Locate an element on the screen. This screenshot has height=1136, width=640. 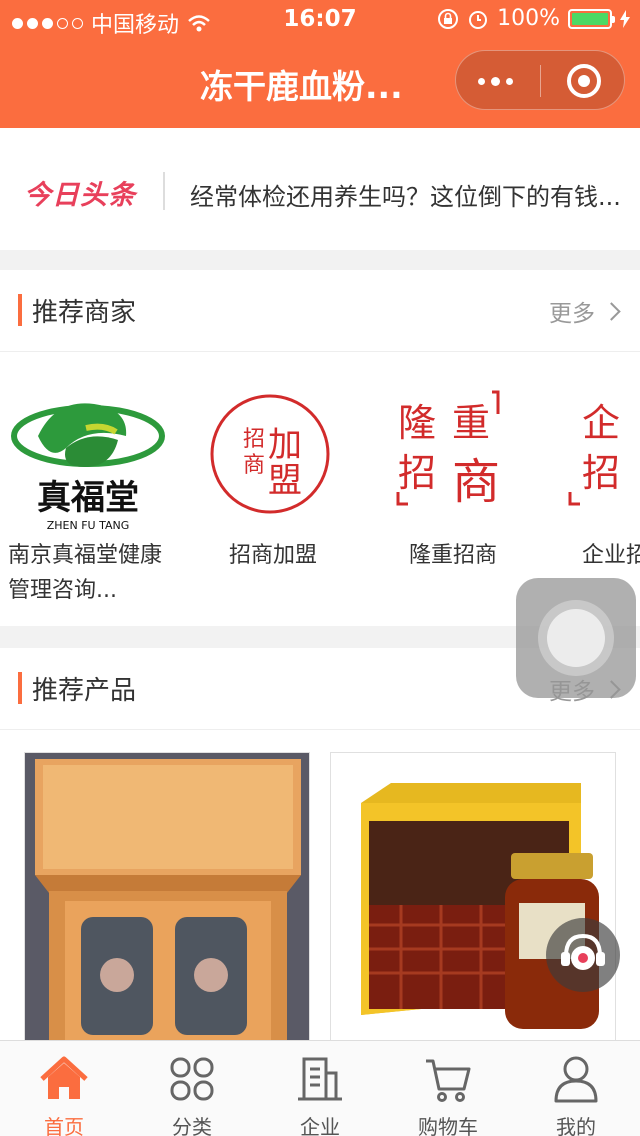
svg-text: 隆 is located at coordinates (417, 423).